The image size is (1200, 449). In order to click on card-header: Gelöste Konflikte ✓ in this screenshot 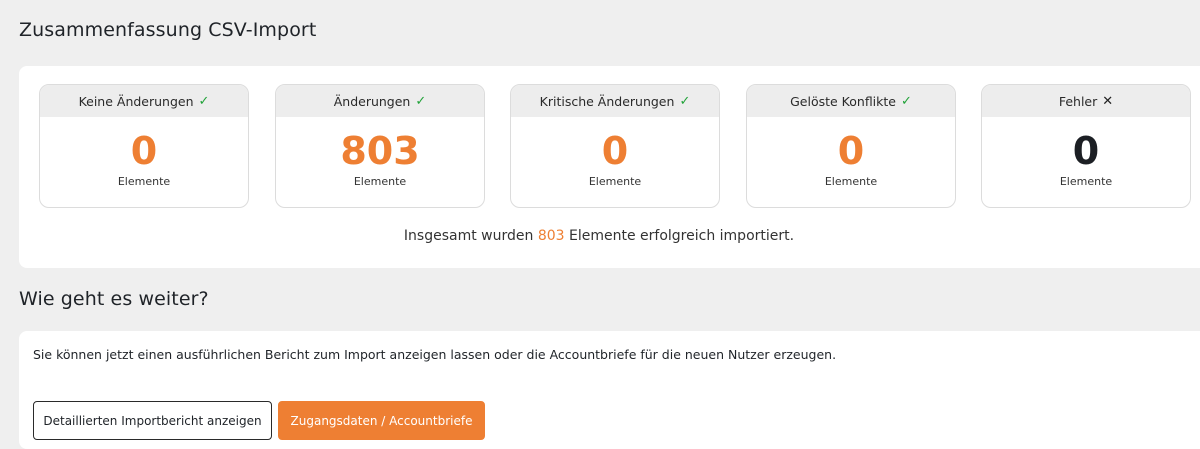, I will do `click(851, 101)`.